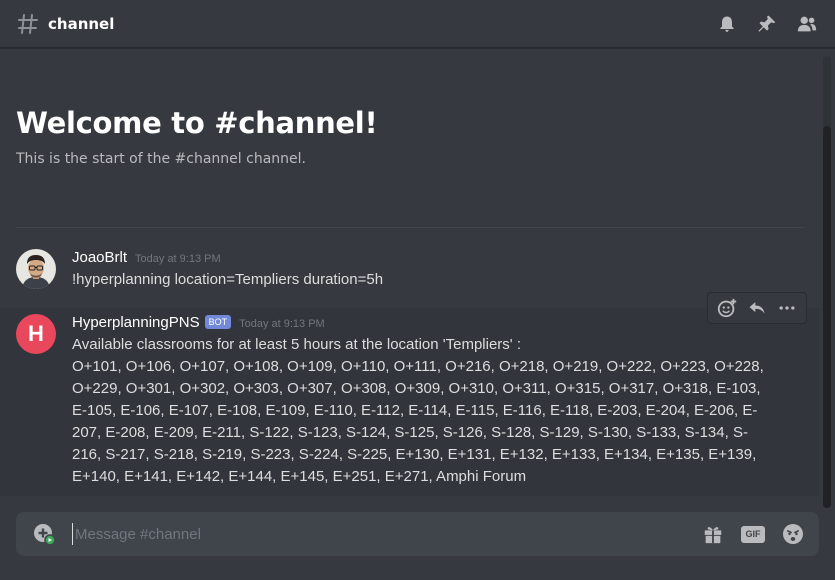 The width and height of the screenshot is (835, 580). I want to click on pin-icon, so click(767, 24).